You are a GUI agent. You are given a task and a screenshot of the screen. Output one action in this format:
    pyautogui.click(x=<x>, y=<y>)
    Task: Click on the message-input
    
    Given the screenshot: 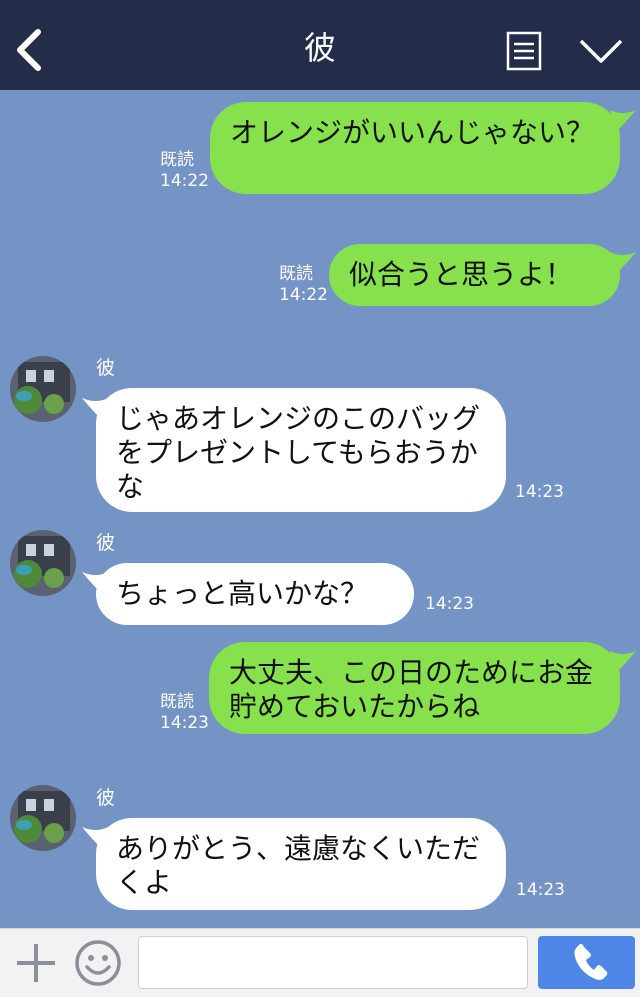 What is the action you would take?
    pyautogui.click(x=333, y=962)
    